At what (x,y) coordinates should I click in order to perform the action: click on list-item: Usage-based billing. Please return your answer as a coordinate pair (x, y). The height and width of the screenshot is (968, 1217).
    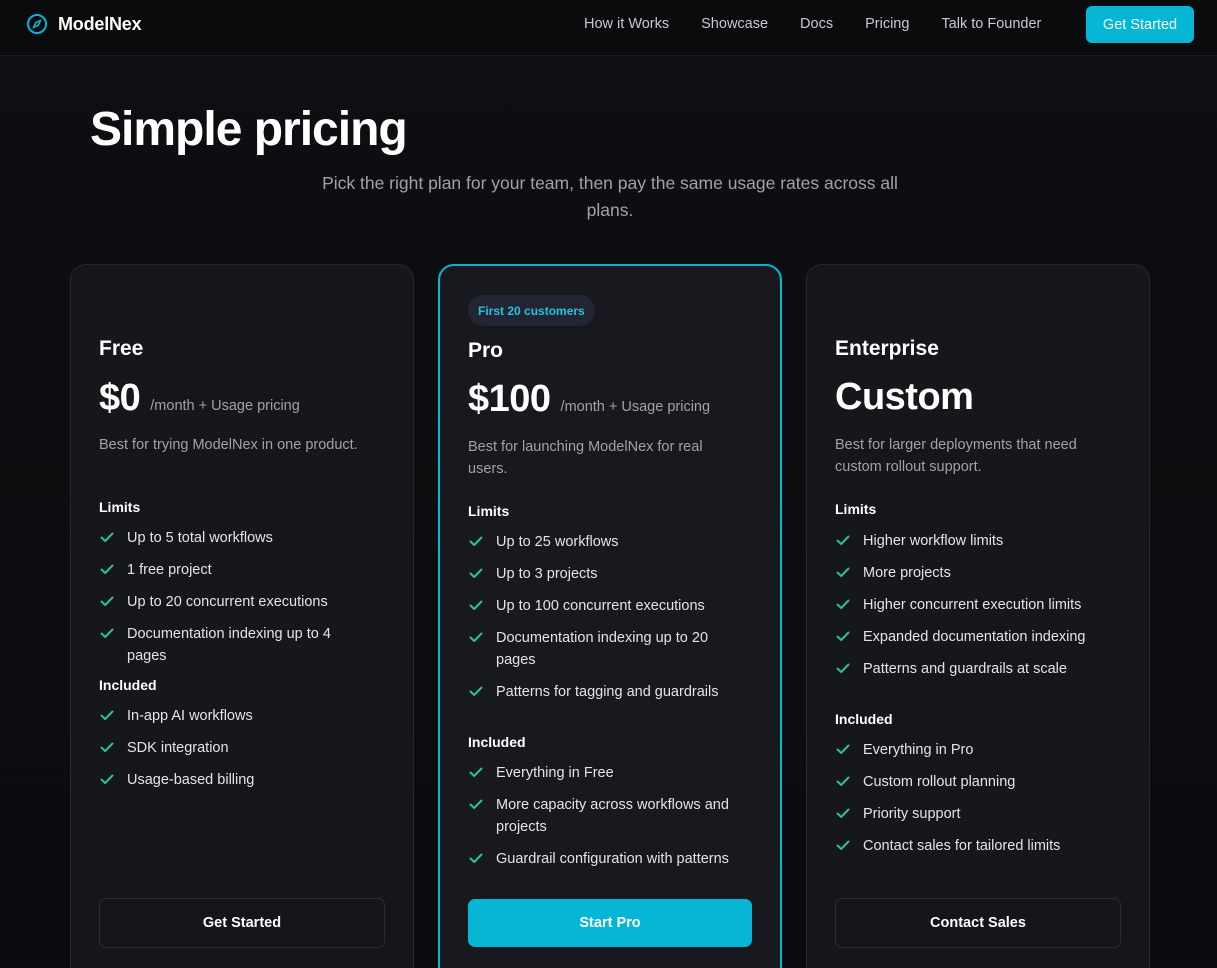
    Looking at the image, I should click on (234, 780).